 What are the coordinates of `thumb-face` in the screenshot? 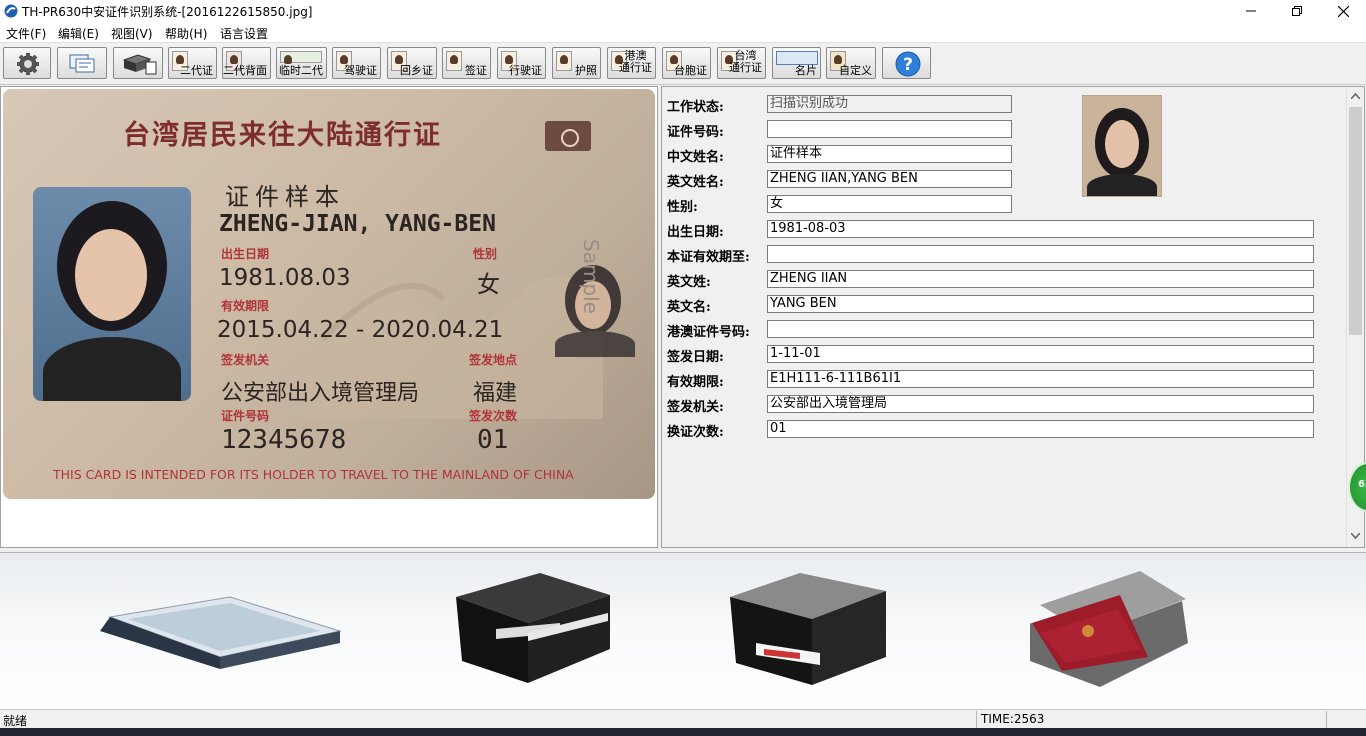 It's located at (1122, 144).